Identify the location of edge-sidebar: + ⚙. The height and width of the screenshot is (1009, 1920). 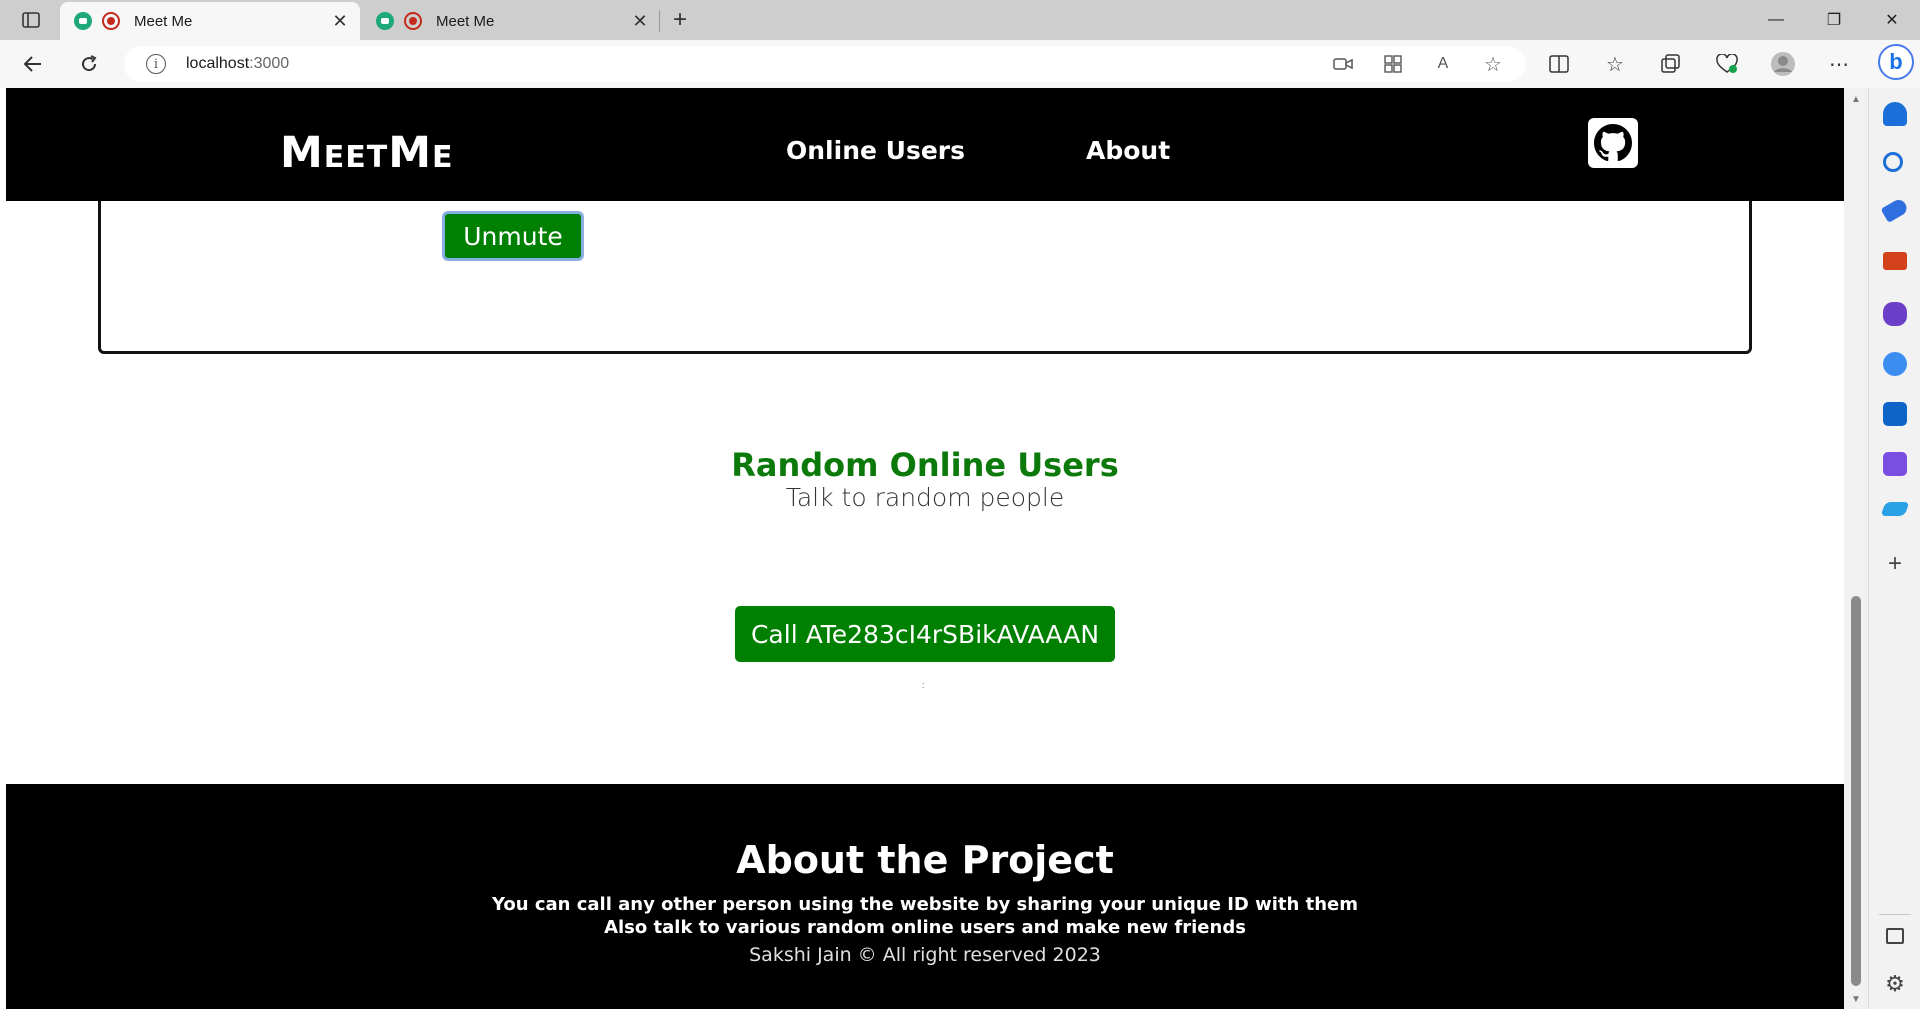
(1894, 548).